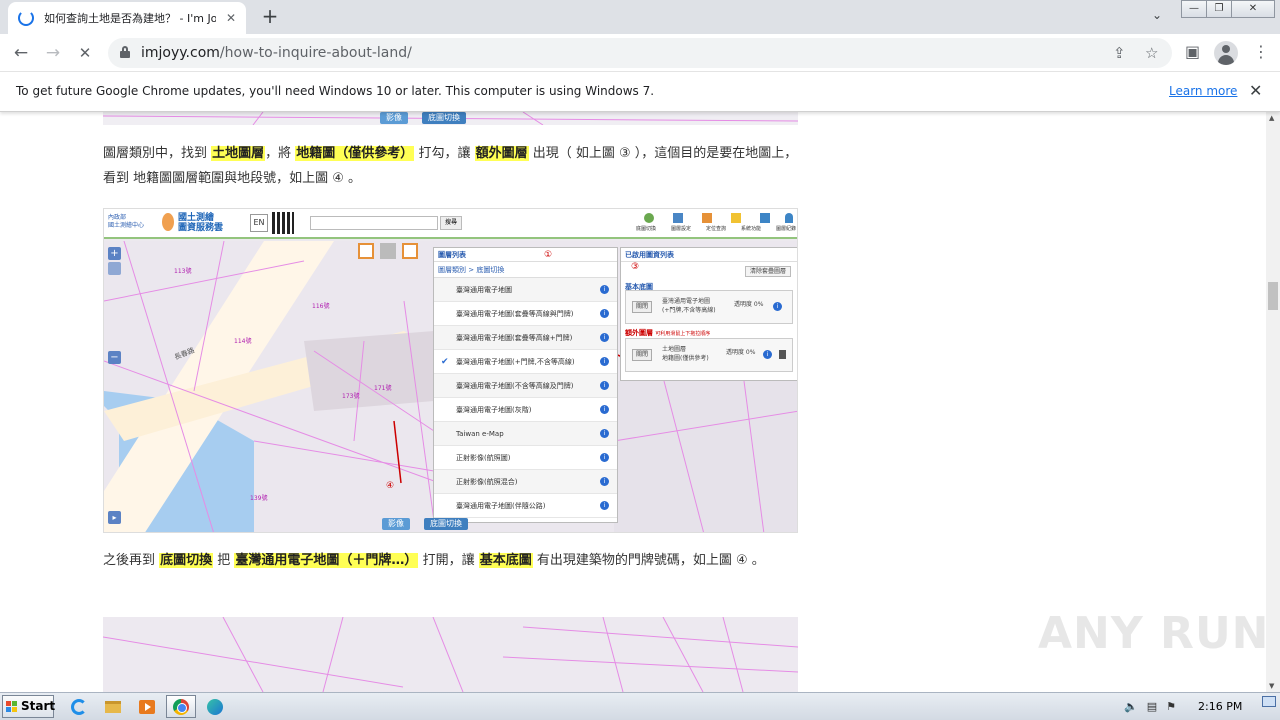  Describe the element at coordinates (525, 290) in the screenshot. I see `layer-row: 臺灣通用電子地圖 i` at that location.